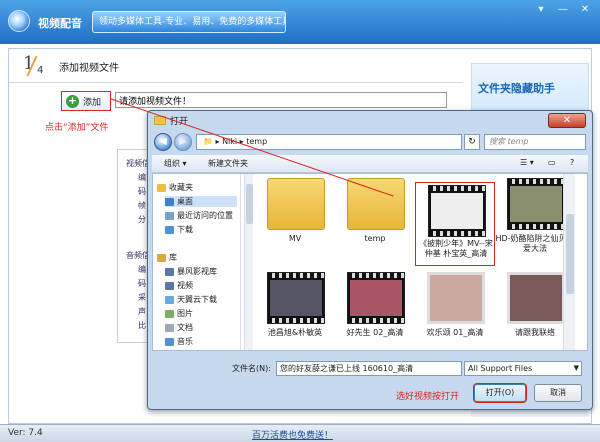 The width and height of the screenshot is (600, 442). I want to click on star-icon, so click(161, 187).